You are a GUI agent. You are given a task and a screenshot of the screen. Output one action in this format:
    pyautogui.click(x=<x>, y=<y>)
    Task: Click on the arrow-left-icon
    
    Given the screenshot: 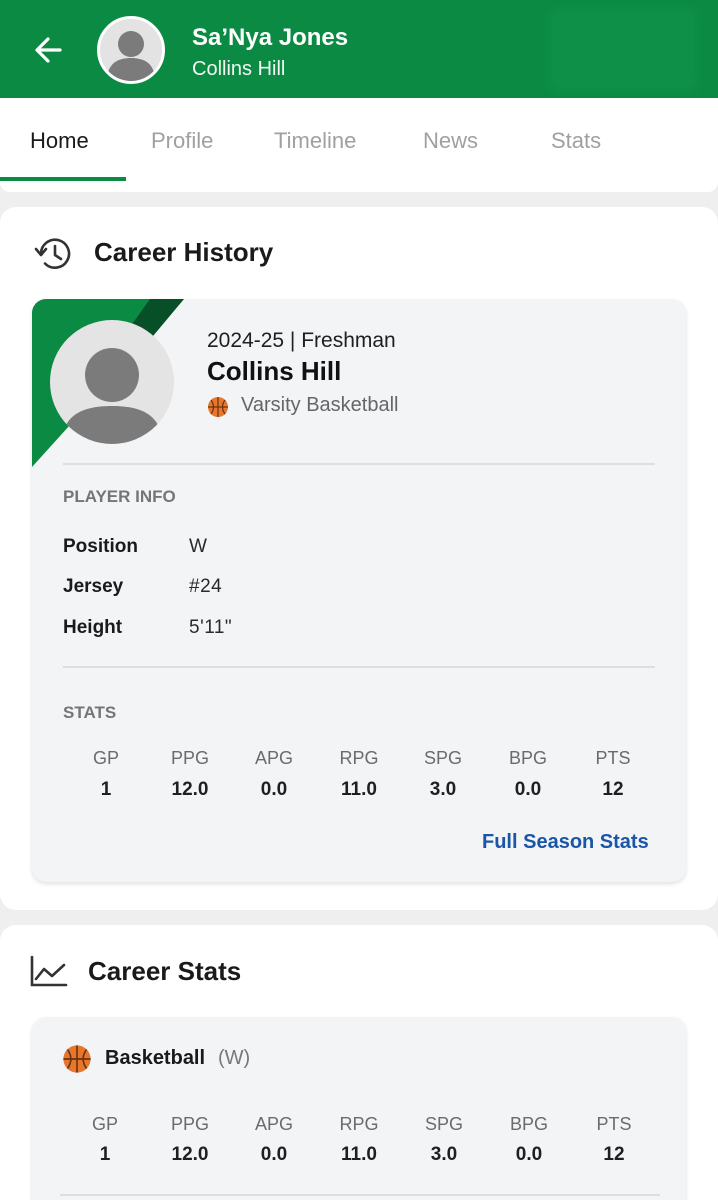 What is the action you would take?
    pyautogui.click(x=48, y=50)
    